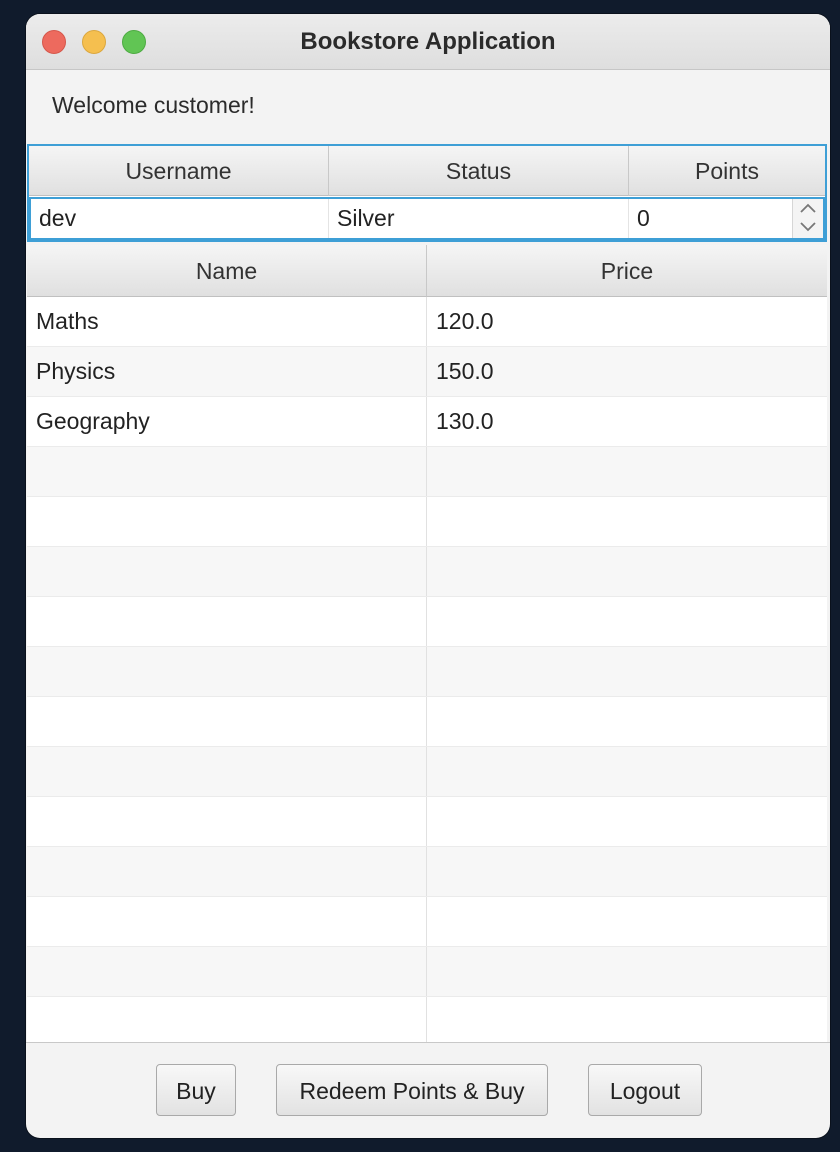 The height and width of the screenshot is (1152, 840). Describe the element at coordinates (808, 208) in the screenshot. I see `chevron-up-icon` at that location.